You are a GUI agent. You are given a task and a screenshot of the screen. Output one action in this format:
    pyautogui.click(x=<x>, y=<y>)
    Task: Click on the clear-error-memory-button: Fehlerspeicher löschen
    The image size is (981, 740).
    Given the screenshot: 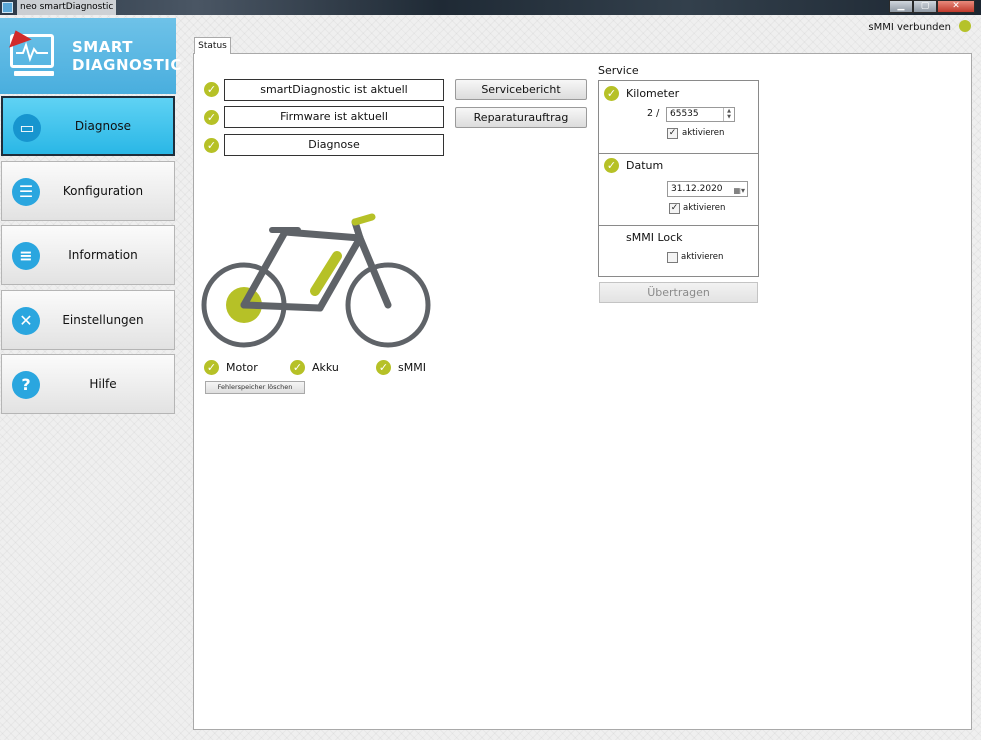 What is the action you would take?
    pyautogui.click(x=255, y=387)
    